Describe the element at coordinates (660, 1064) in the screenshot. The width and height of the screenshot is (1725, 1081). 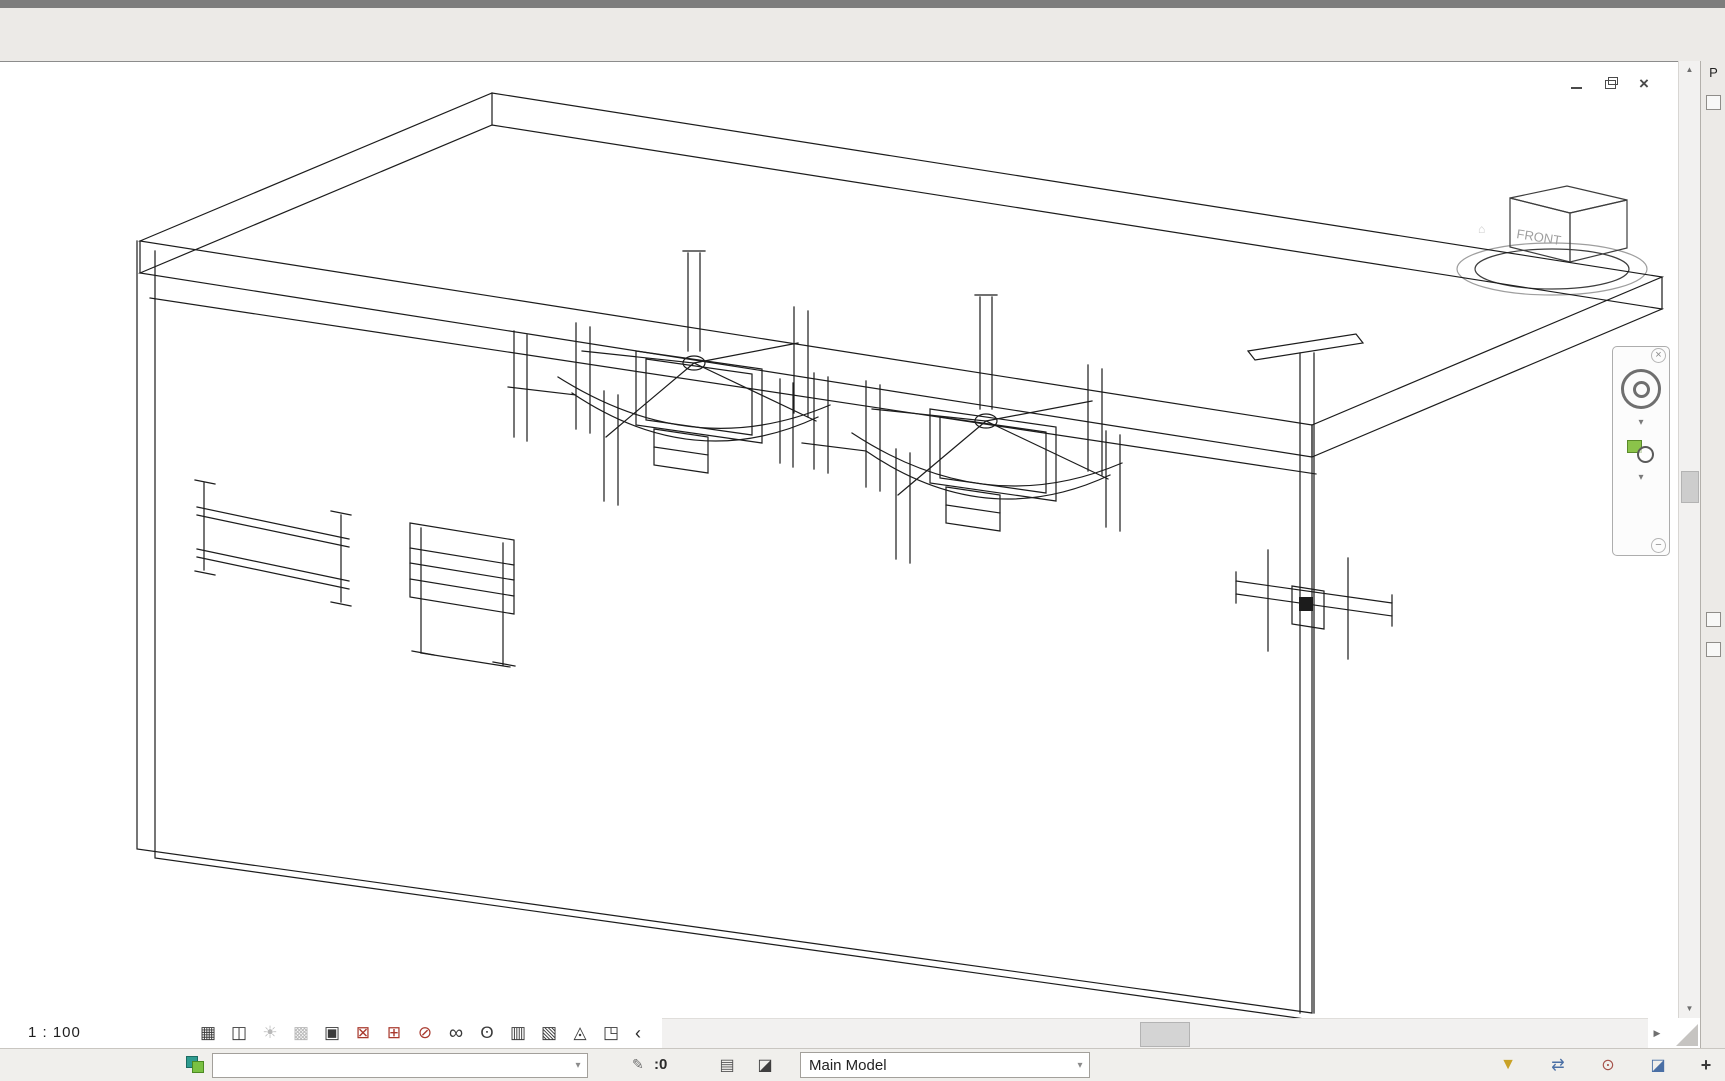
I see `editing-requests-count: :0` at that location.